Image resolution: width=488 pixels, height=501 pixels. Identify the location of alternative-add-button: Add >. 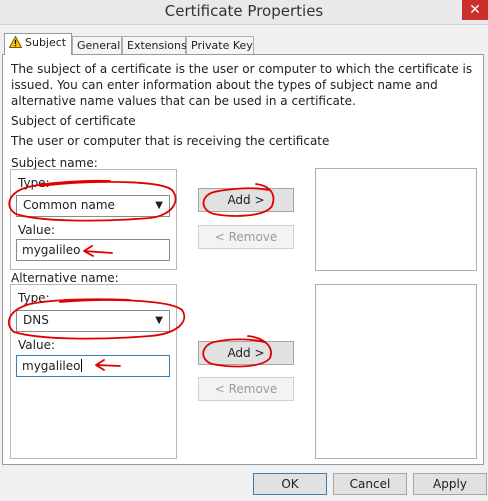
(246, 353).